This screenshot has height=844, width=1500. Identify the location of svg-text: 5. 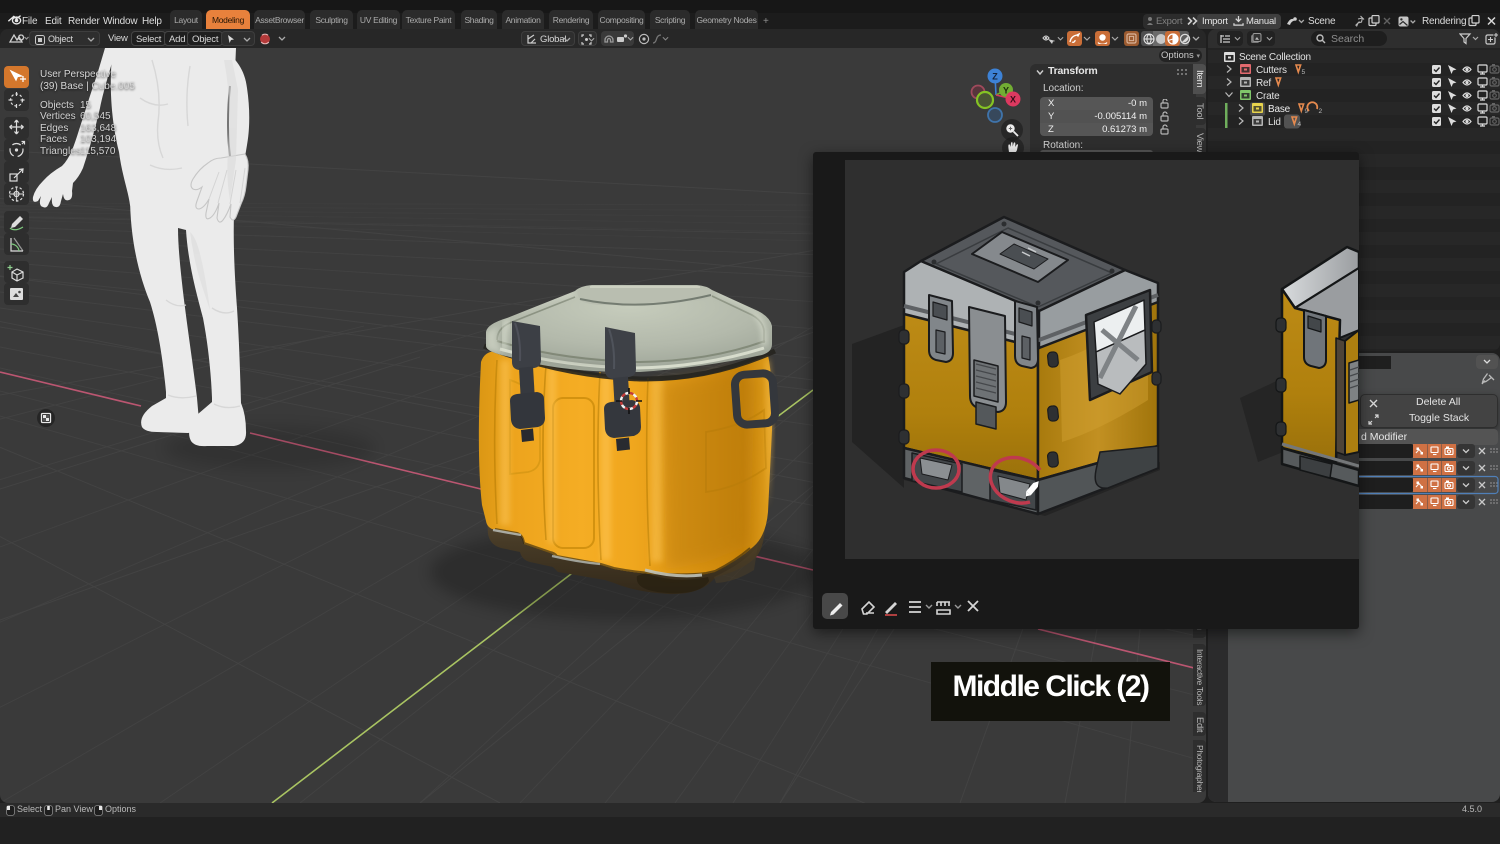
(1304, 72).